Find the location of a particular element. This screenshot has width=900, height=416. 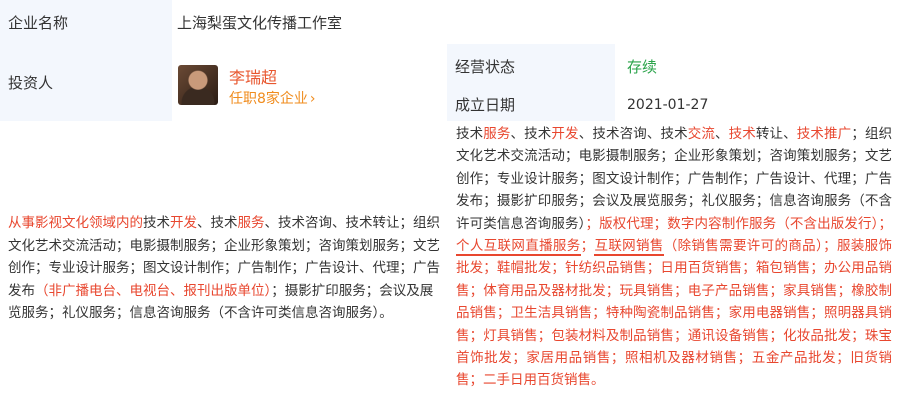

status-value-cell: 存续 is located at coordinates (757, 66).